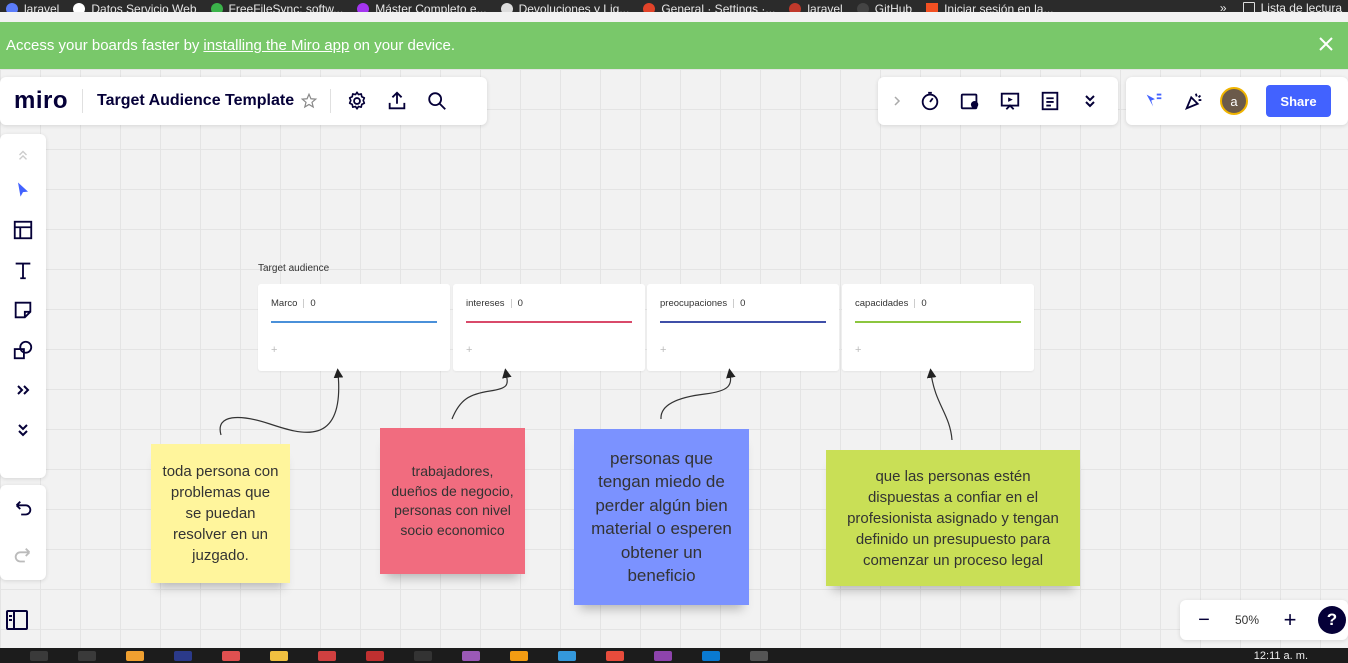 The width and height of the screenshot is (1348, 663). I want to click on install-app-link: installing the Miro app, so click(276, 45).